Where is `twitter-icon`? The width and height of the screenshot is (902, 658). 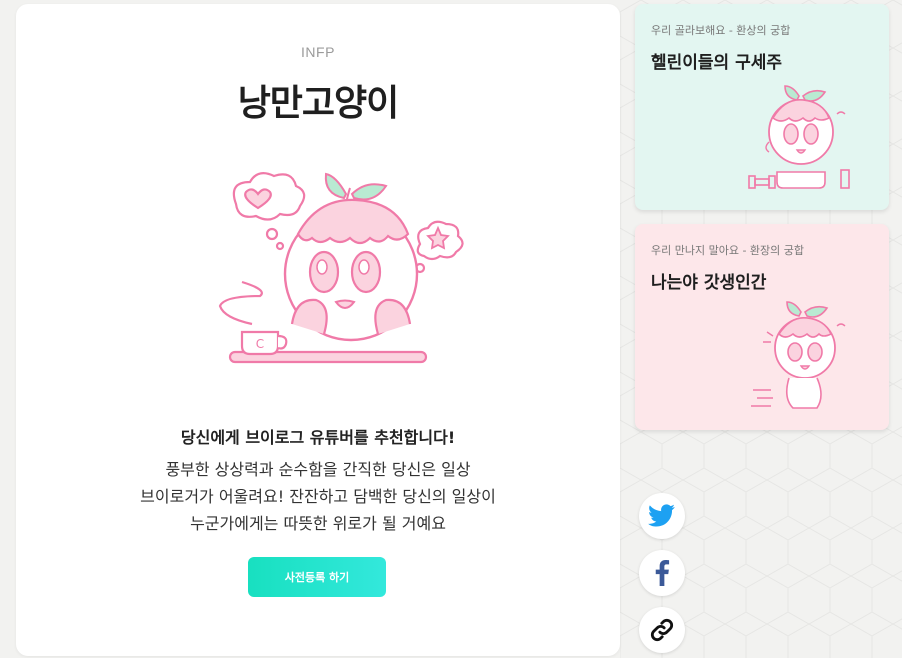 twitter-icon is located at coordinates (661, 515).